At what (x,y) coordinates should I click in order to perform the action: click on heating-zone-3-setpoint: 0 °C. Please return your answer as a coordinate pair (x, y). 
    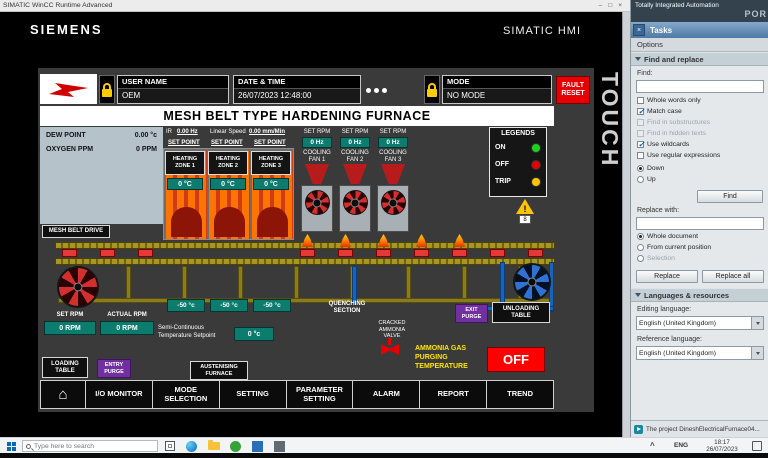
    Looking at the image, I should click on (271, 184).